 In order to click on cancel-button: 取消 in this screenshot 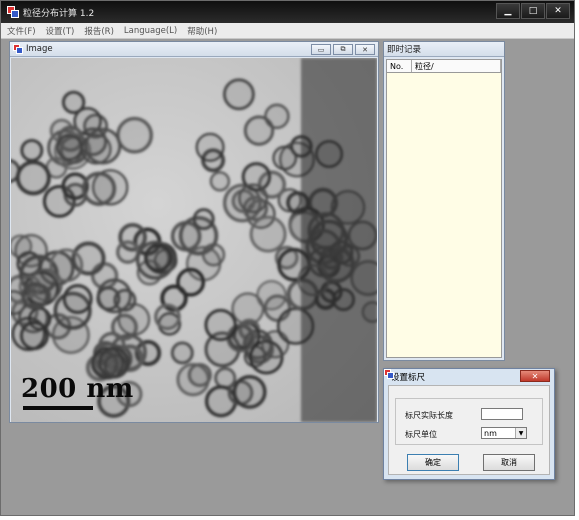, I will do `click(509, 462)`.